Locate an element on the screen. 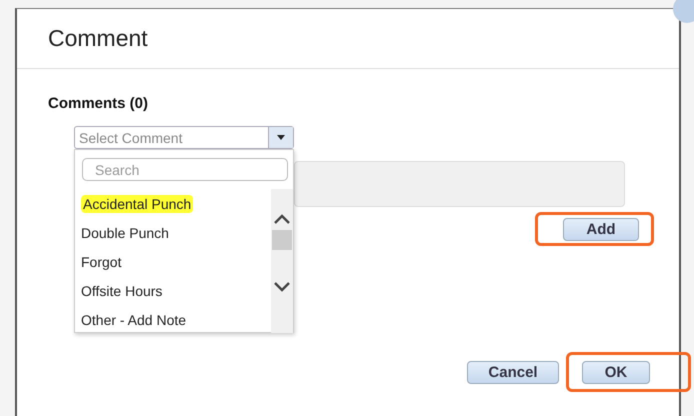 This screenshot has height=416, width=694. dropdown-option: Forgot is located at coordinates (176, 261).